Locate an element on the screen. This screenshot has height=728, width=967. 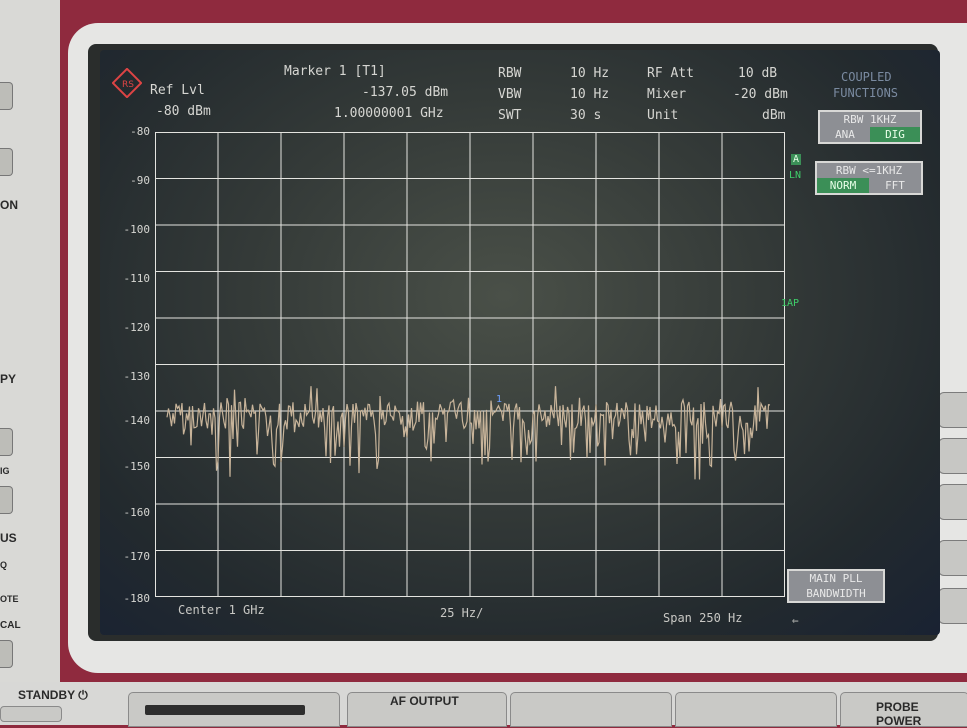
rbw-le1khz-softkey: RBW <=1KHZ NORM FFT is located at coordinates (869, 178).